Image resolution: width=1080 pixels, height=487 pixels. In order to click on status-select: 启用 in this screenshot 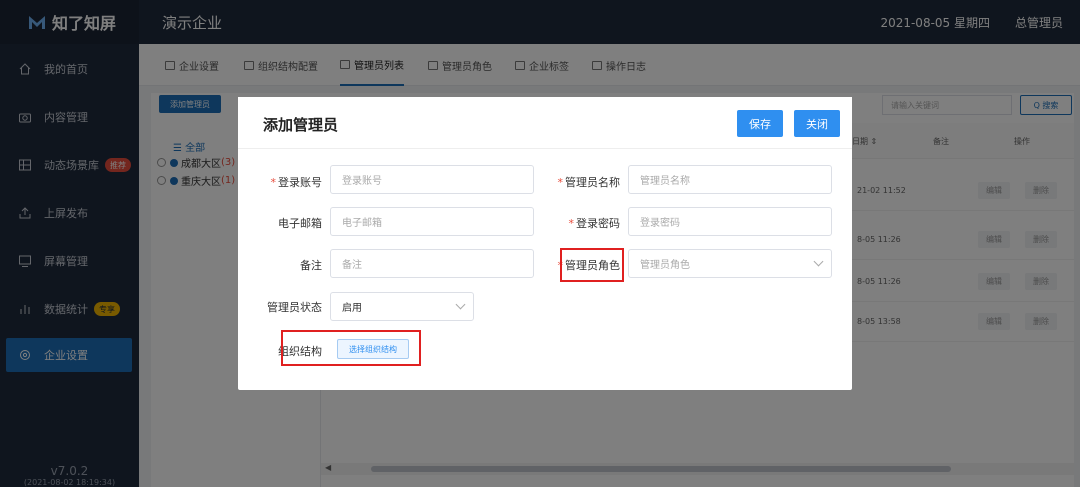, I will do `click(402, 306)`.